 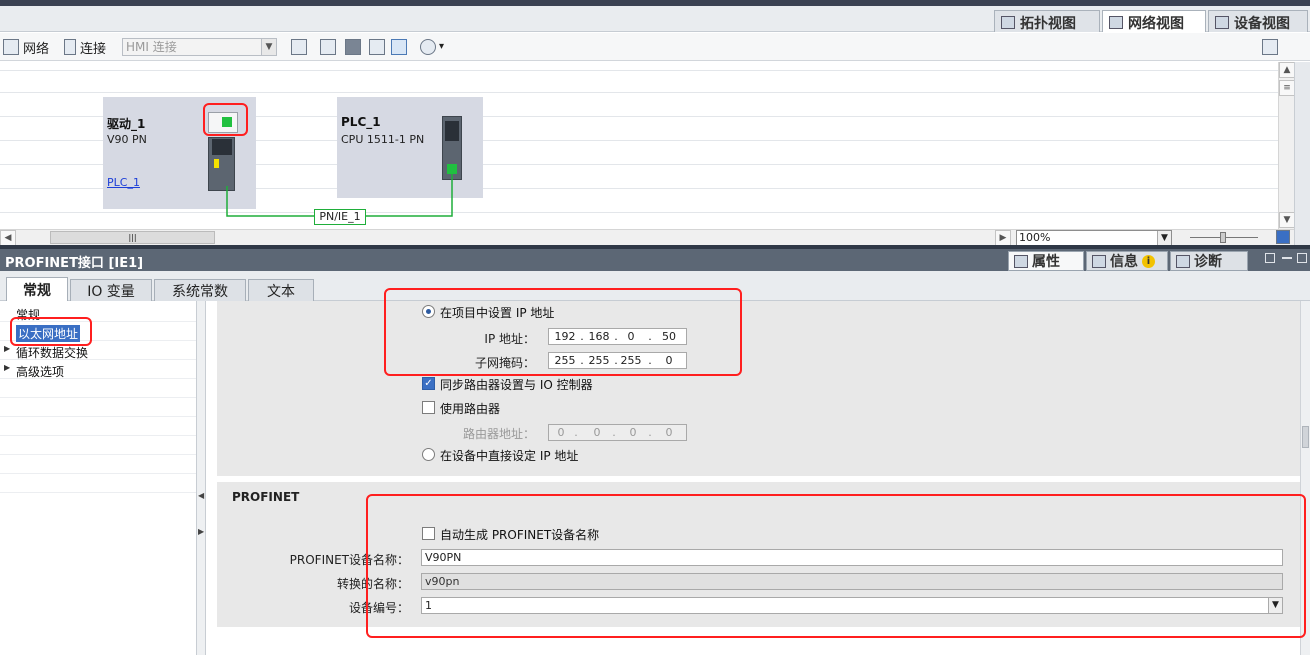 I want to click on tab-label: 信息, so click(x=1124, y=262).